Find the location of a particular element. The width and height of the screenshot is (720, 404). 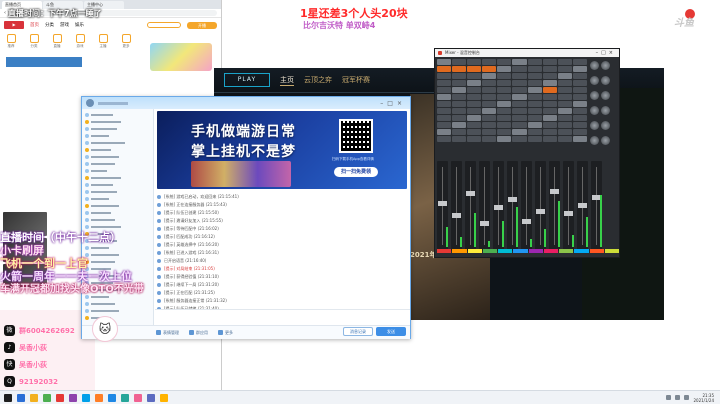

send-button: 发送 is located at coordinates (391, 331).